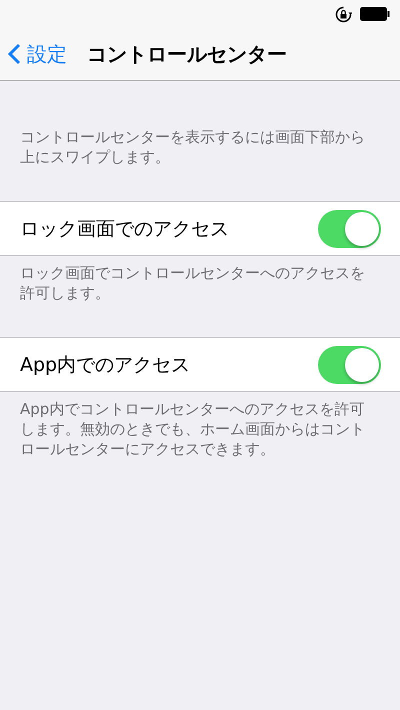 This screenshot has height=710, width=400. What do you see at coordinates (343, 14) in the screenshot?
I see `rotation-lock-icon` at bounding box center [343, 14].